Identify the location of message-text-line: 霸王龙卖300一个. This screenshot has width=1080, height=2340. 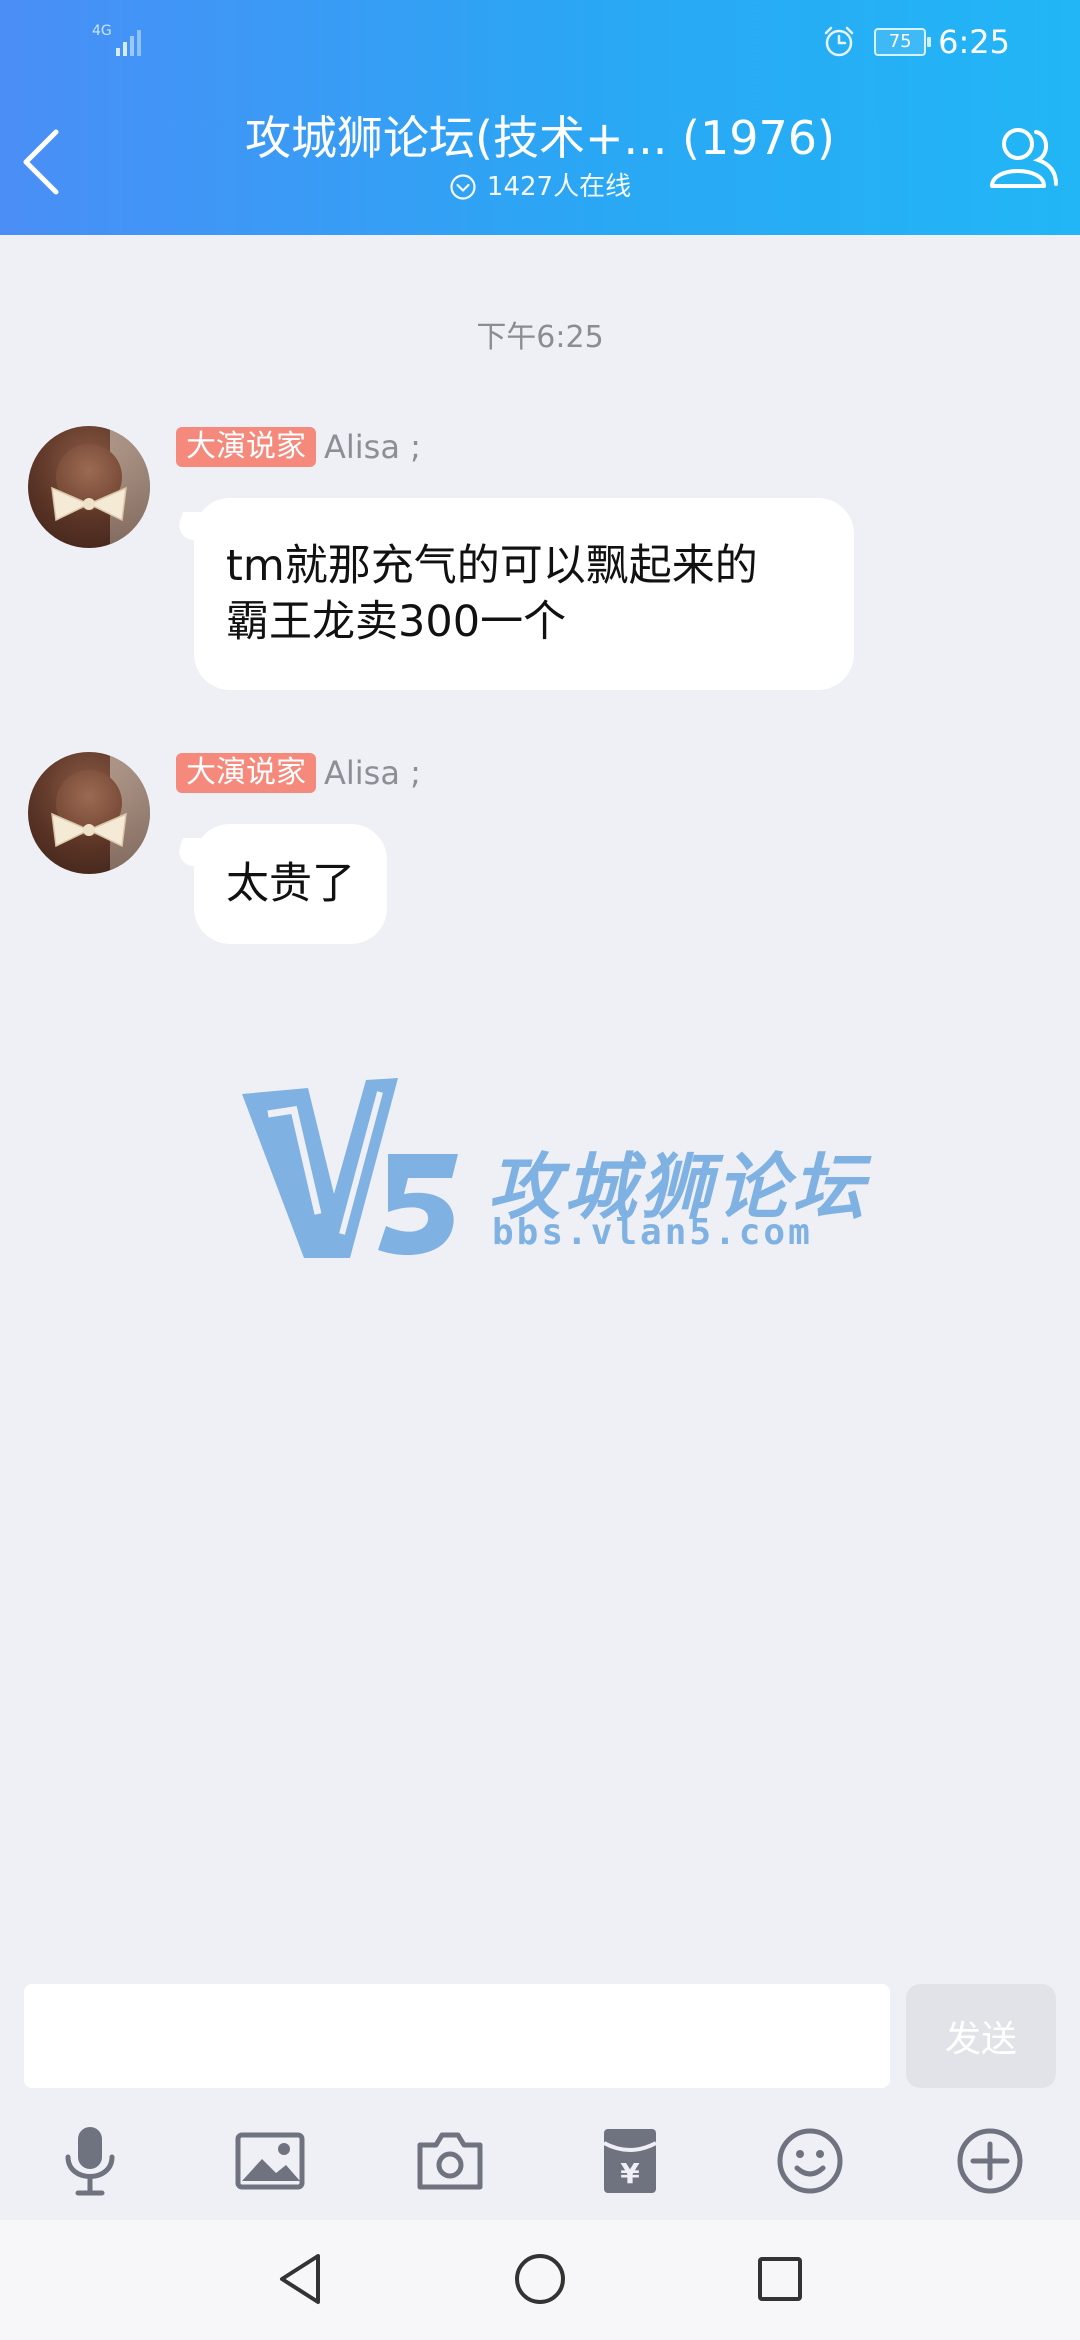
(396, 622).